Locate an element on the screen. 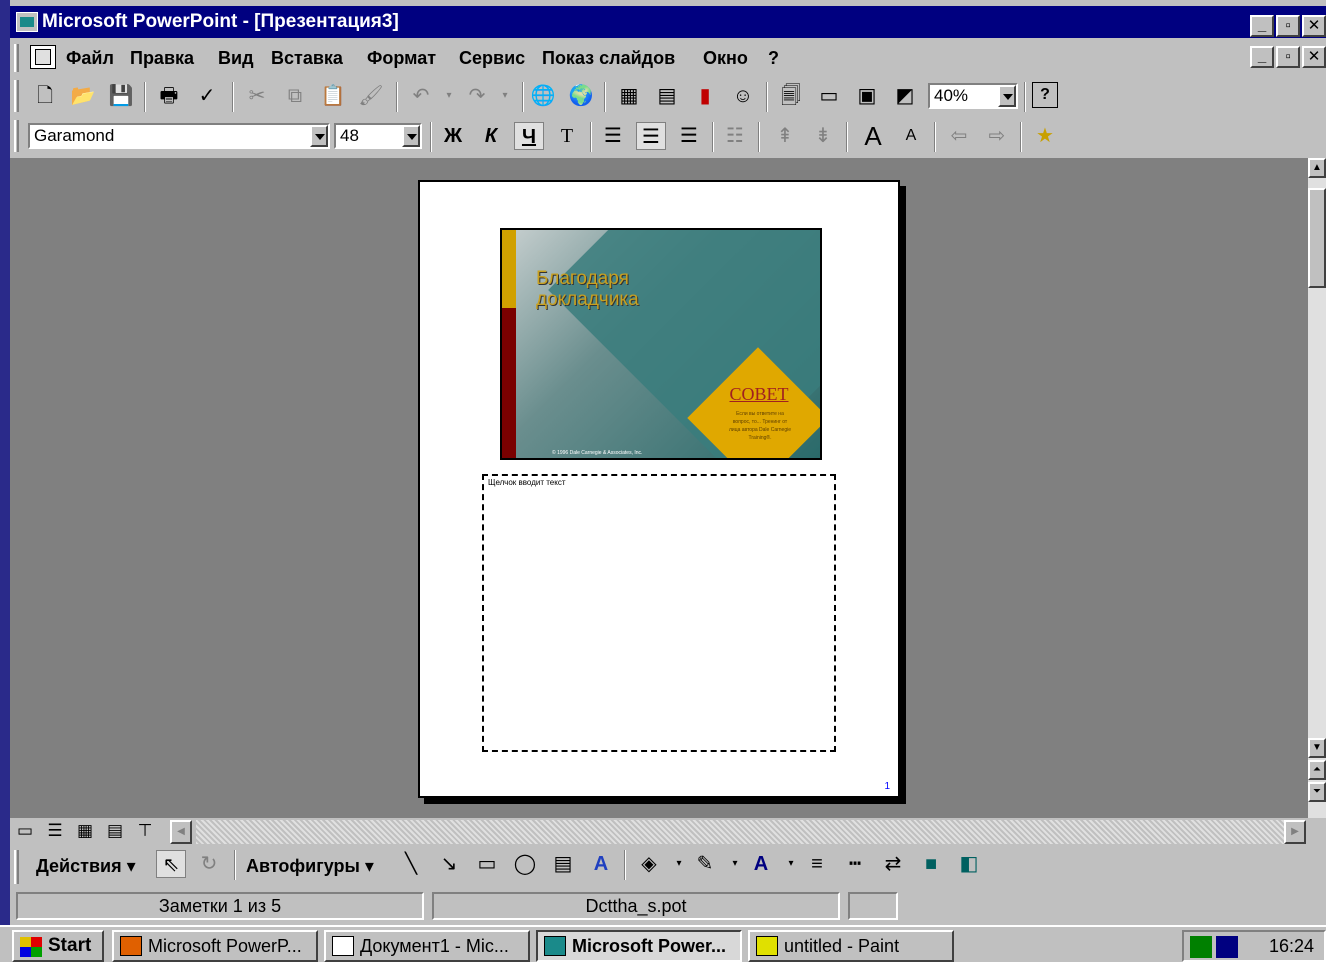 This screenshot has width=1326, height=962. scroll-thumb is located at coordinates (1317, 238).